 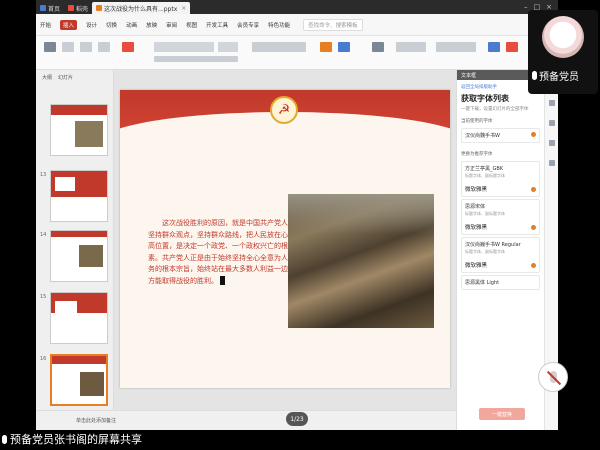 I want to click on more-icon, so click(x=552, y=163).